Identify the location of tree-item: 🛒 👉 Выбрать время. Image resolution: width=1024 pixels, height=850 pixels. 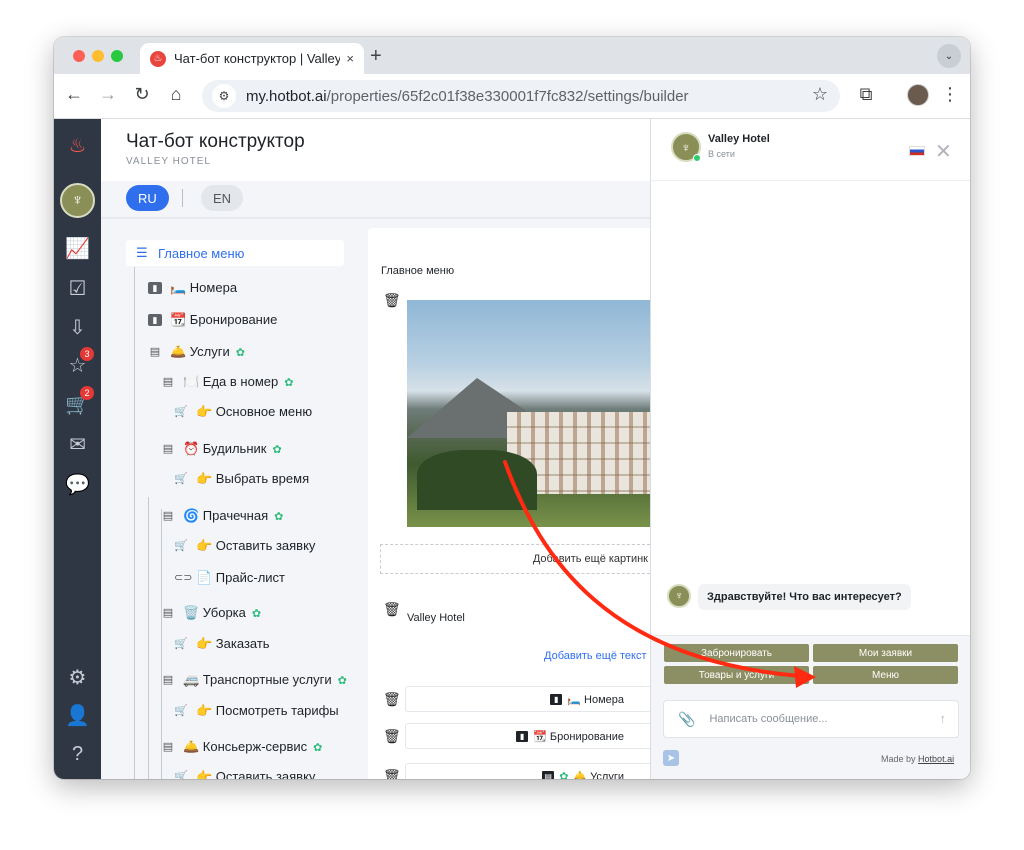
(241, 479).